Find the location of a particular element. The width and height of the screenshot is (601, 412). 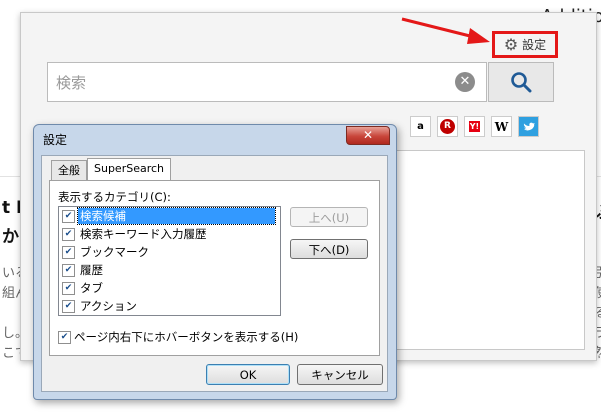

search-input is located at coordinates (253, 83).